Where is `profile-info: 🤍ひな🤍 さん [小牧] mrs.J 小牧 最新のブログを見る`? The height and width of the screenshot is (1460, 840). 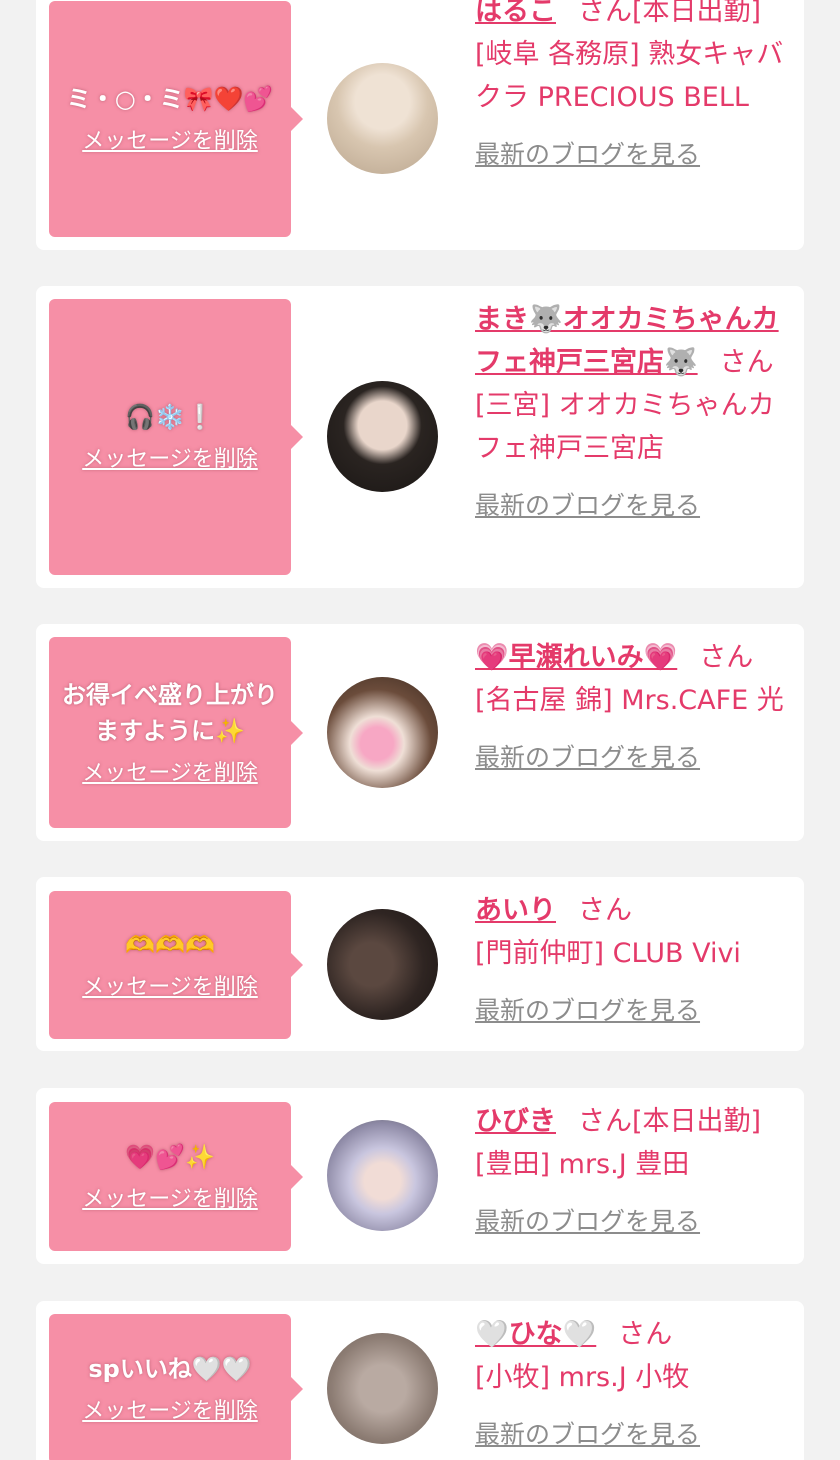
profile-info: 🤍ひな🤍 さん [小牧] mrs.J 小牧 最新のブログを見る is located at coordinates (634, 1384).